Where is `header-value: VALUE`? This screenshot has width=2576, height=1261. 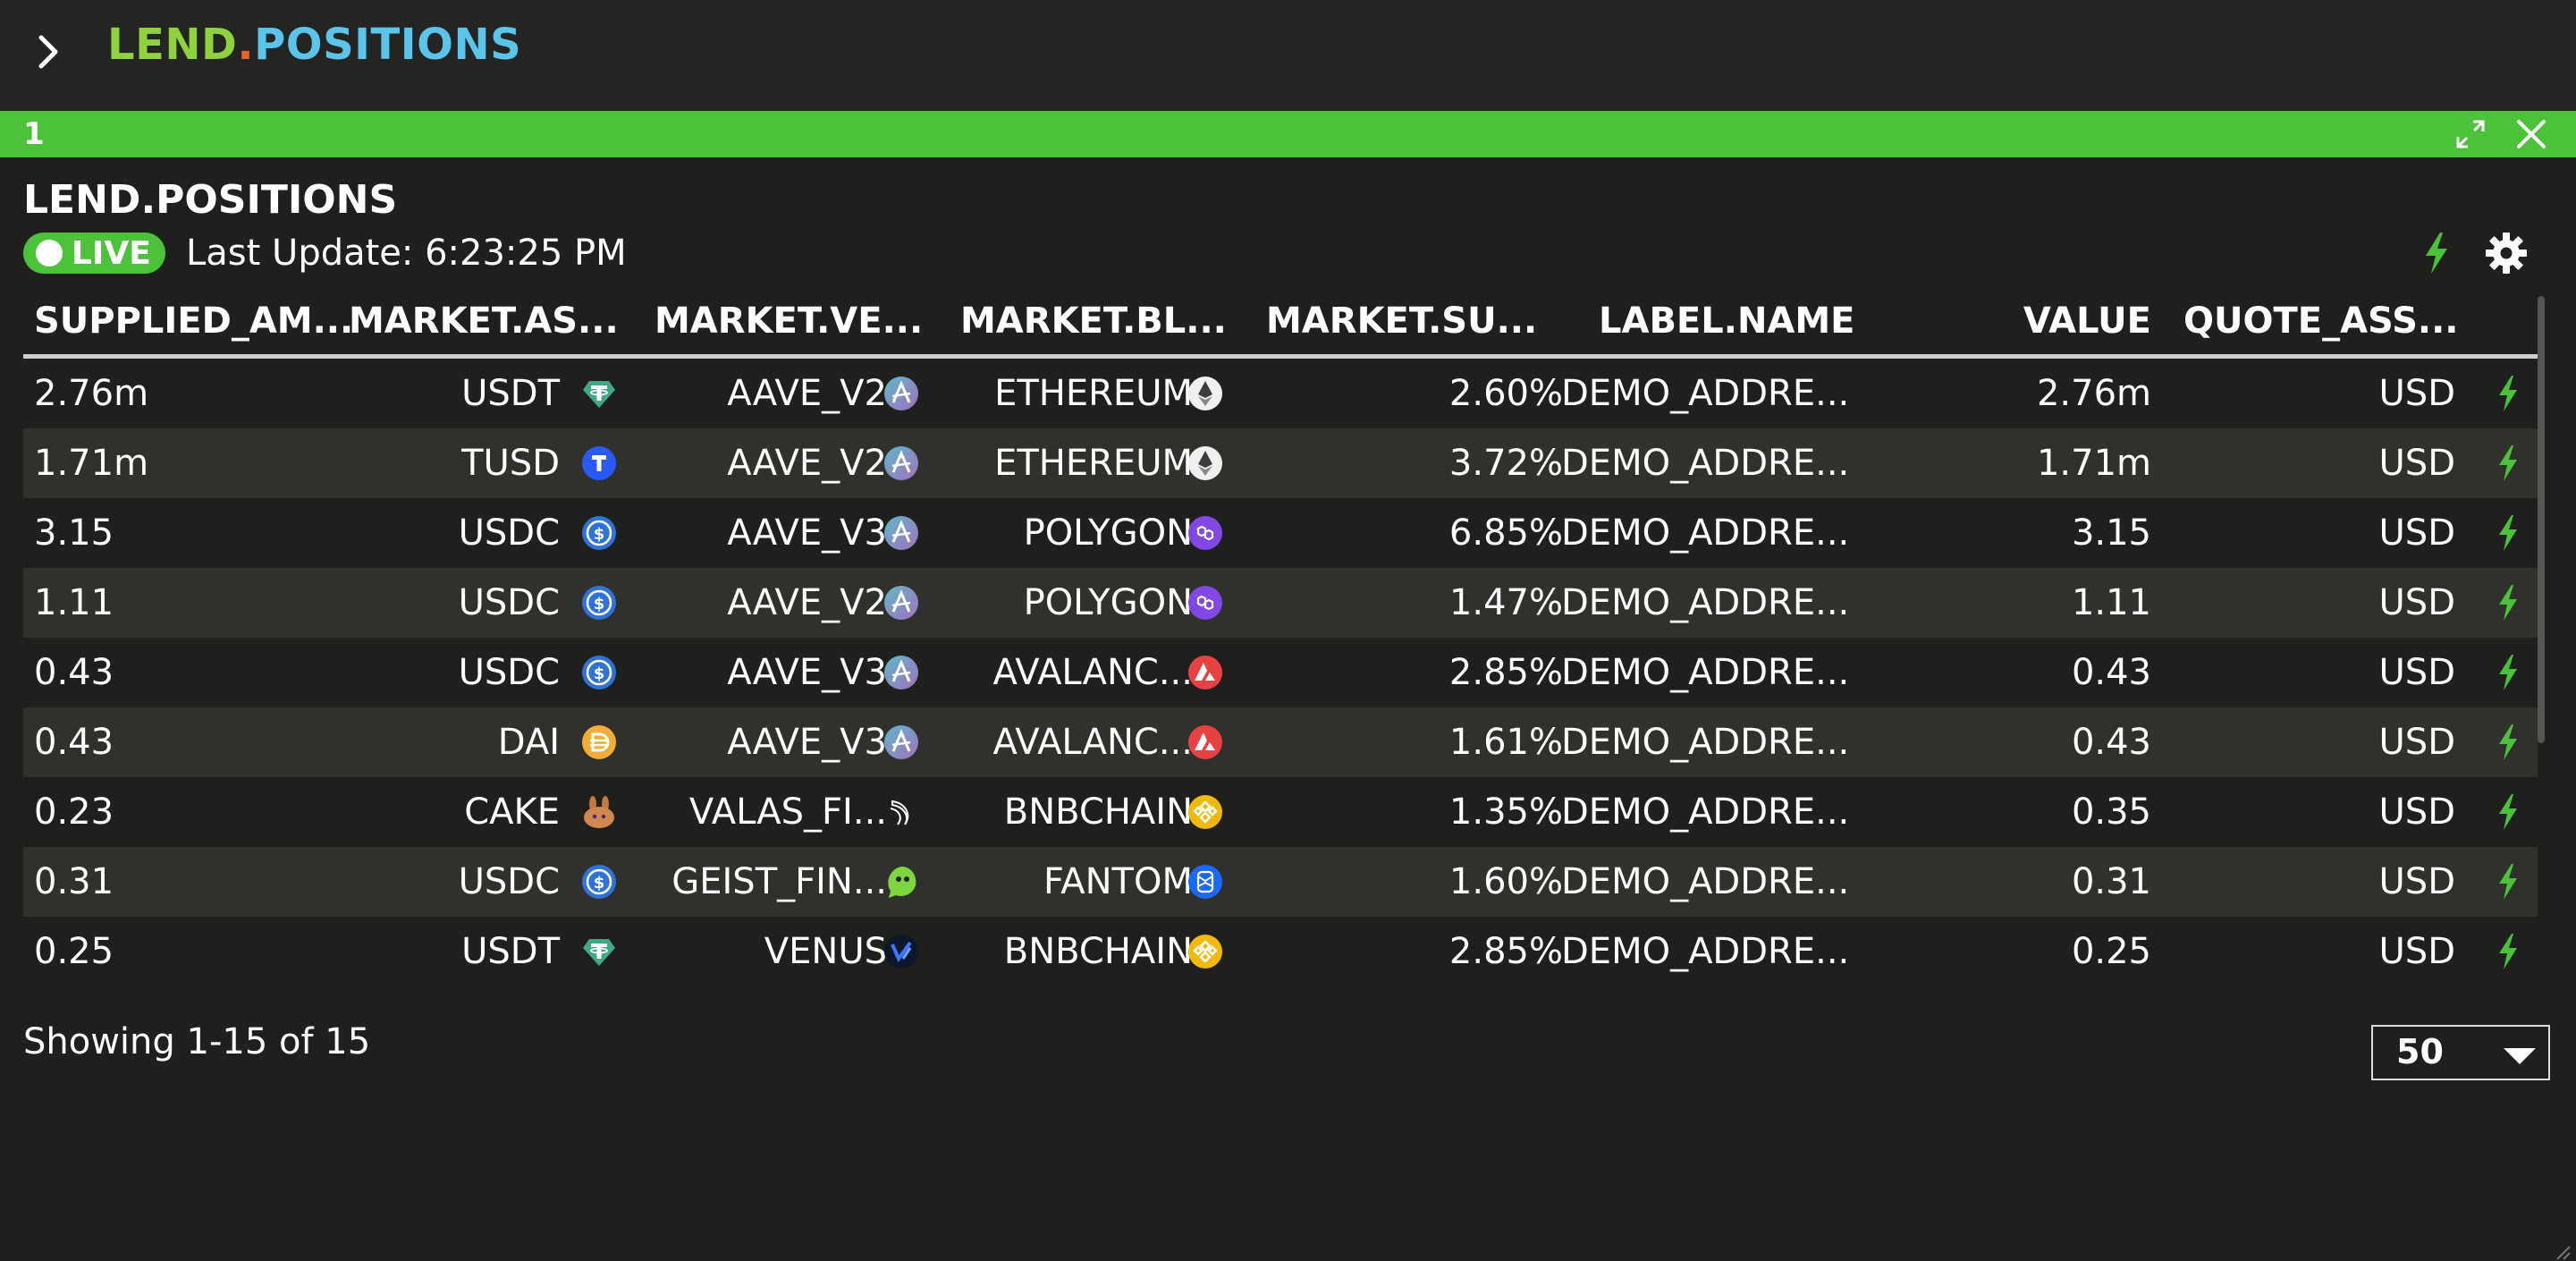
header-value: VALUE is located at coordinates (2026, 321).